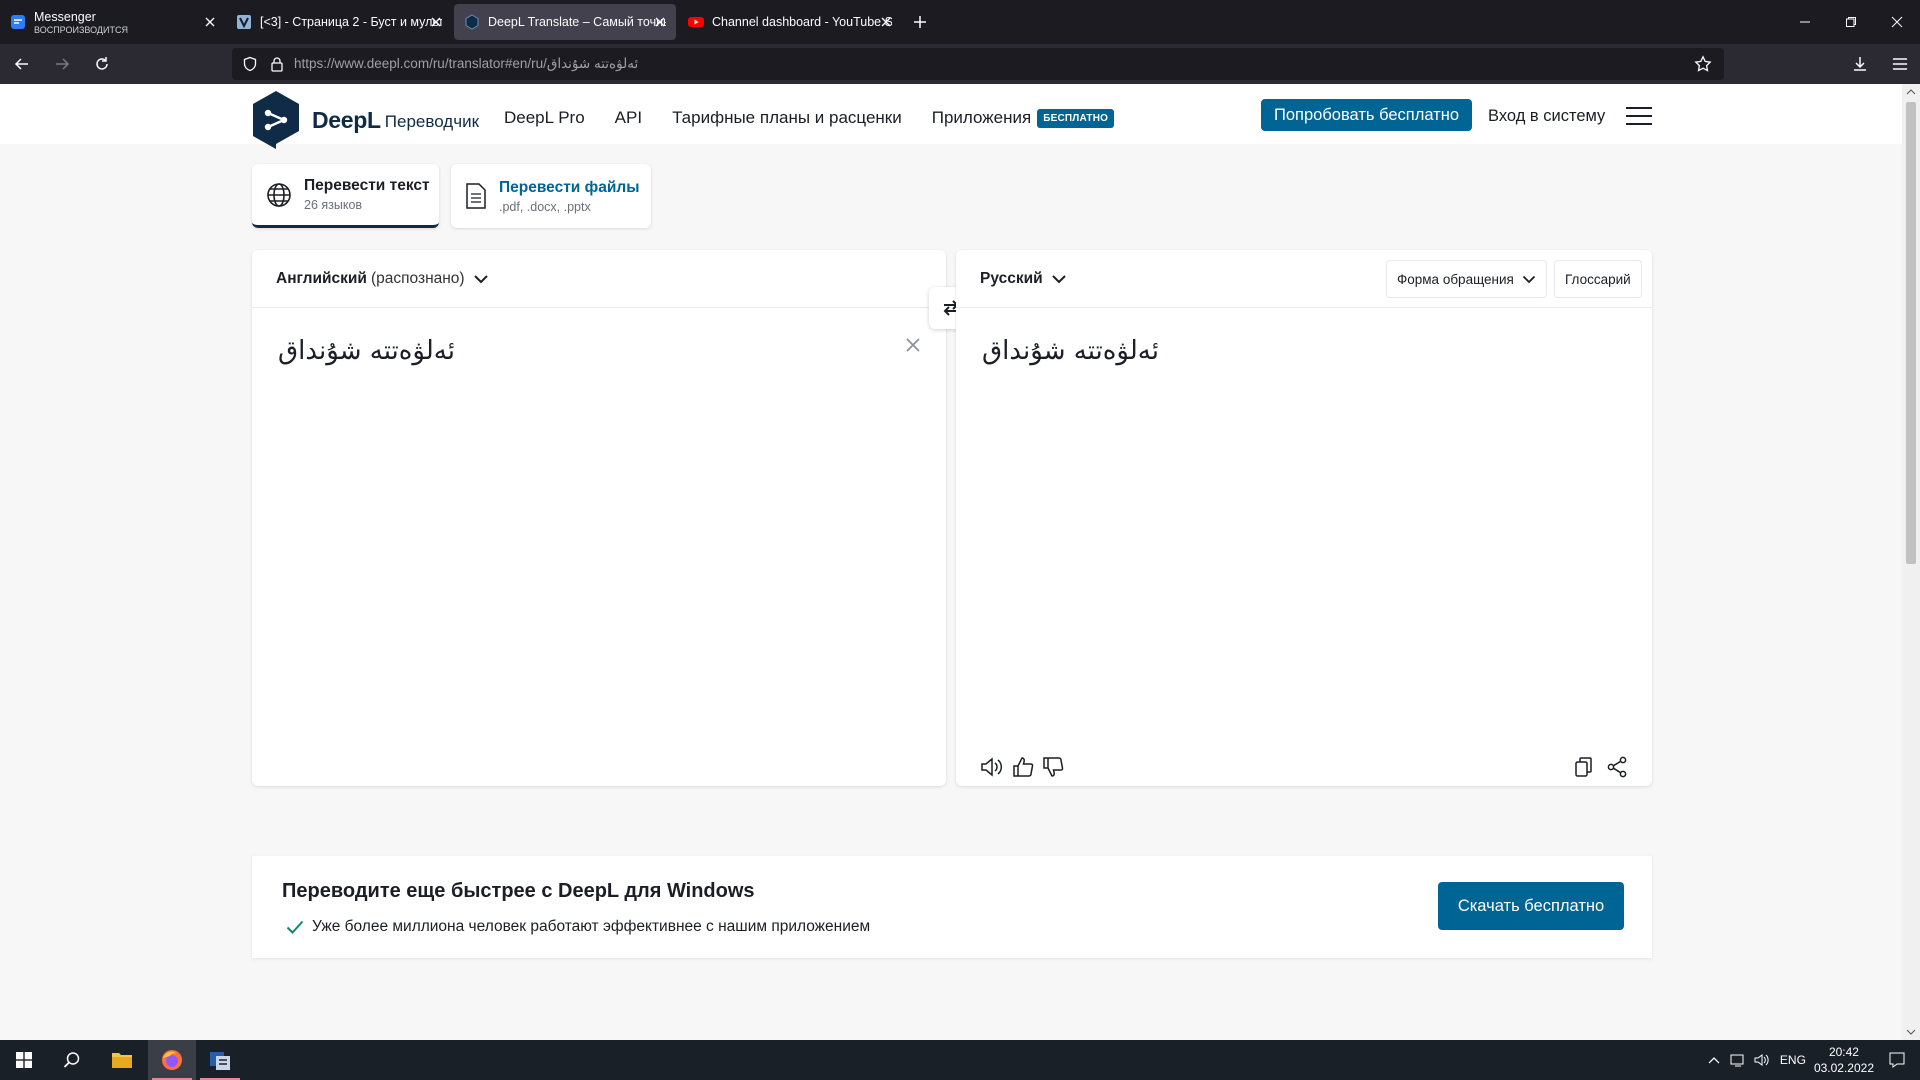 The image size is (1920, 1080). I want to click on notifications-icon, so click(1897, 1060).